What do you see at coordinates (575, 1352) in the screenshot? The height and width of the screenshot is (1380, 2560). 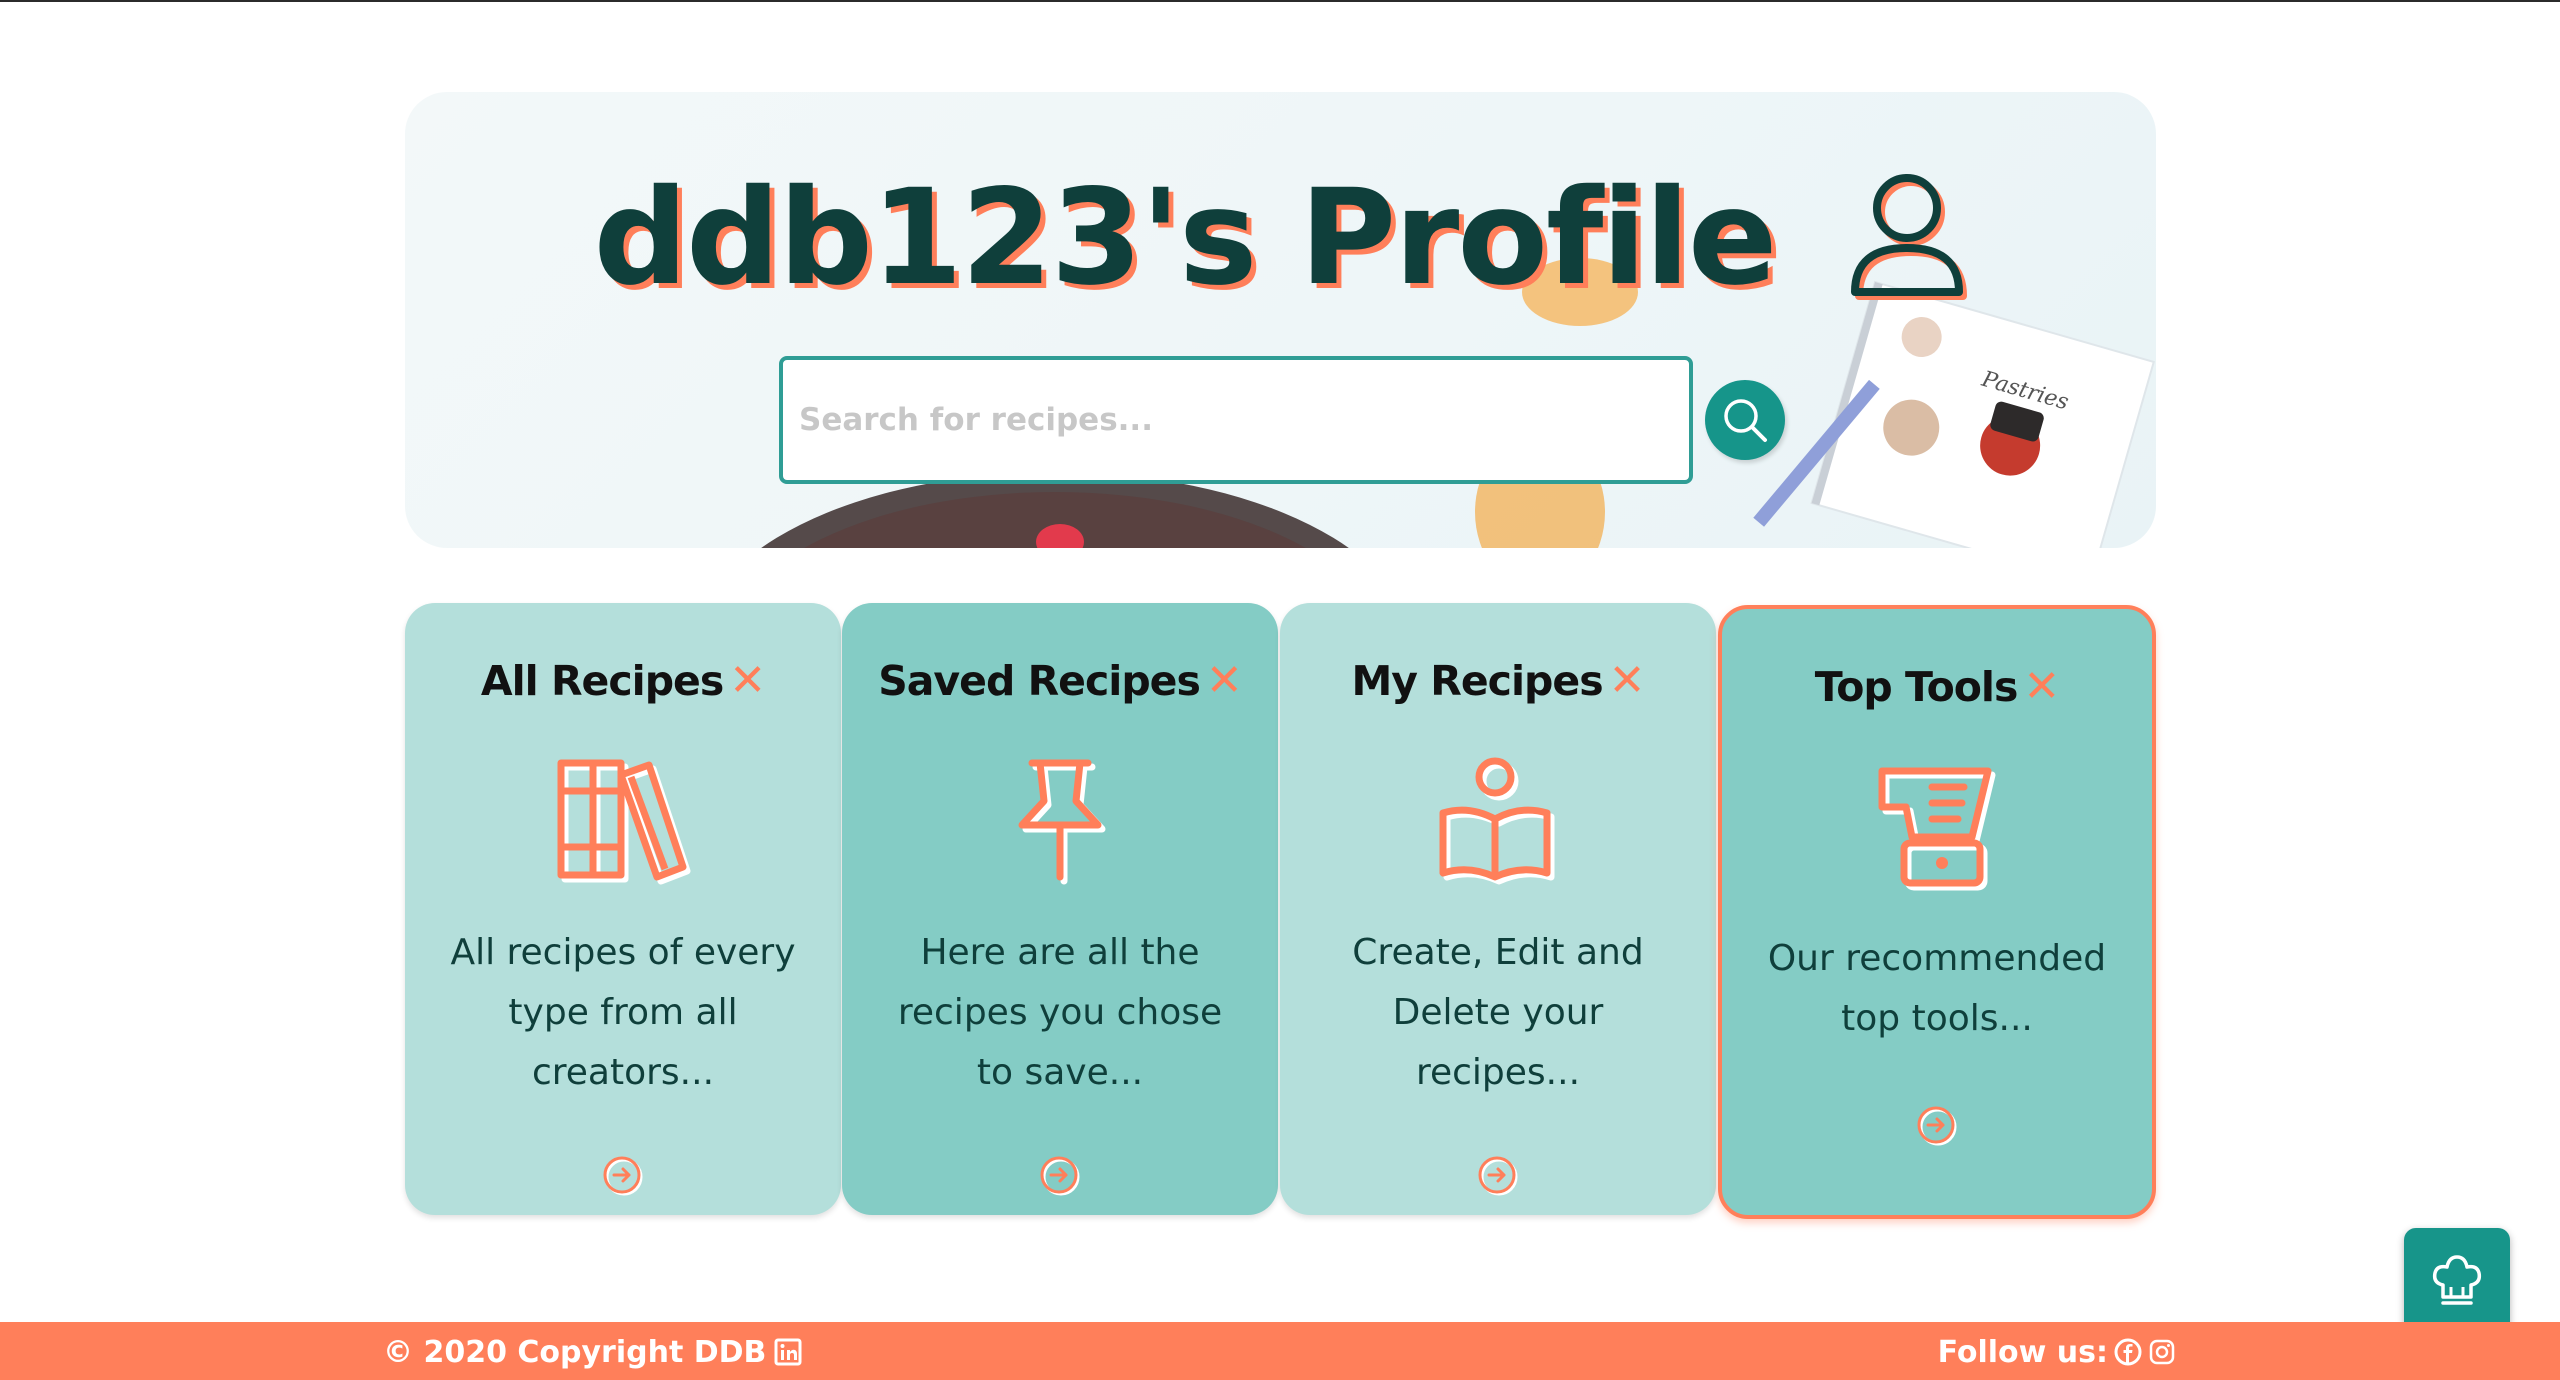 I see `copyright-text: © 2020 Copyright DDB` at bounding box center [575, 1352].